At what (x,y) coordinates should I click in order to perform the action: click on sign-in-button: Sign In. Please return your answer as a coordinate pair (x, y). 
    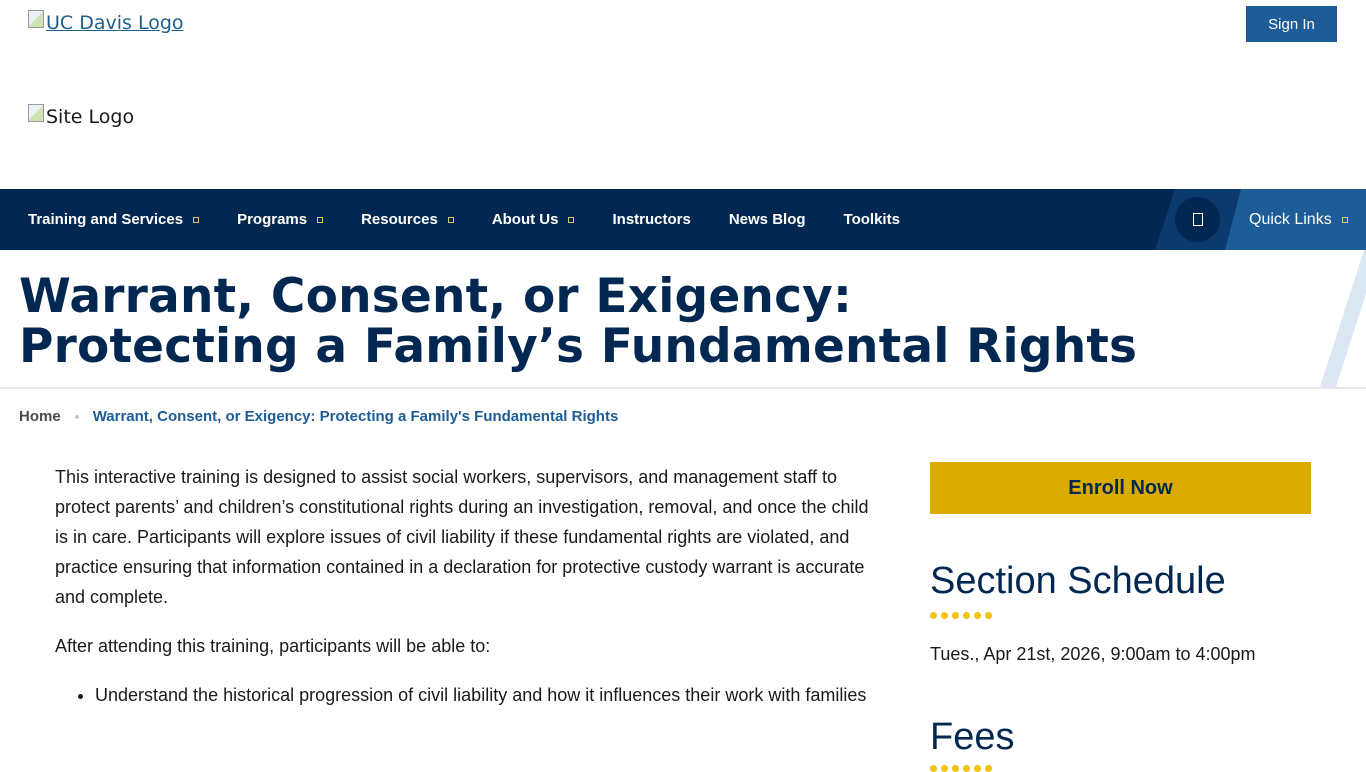
    Looking at the image, I should click on (1291, 24).